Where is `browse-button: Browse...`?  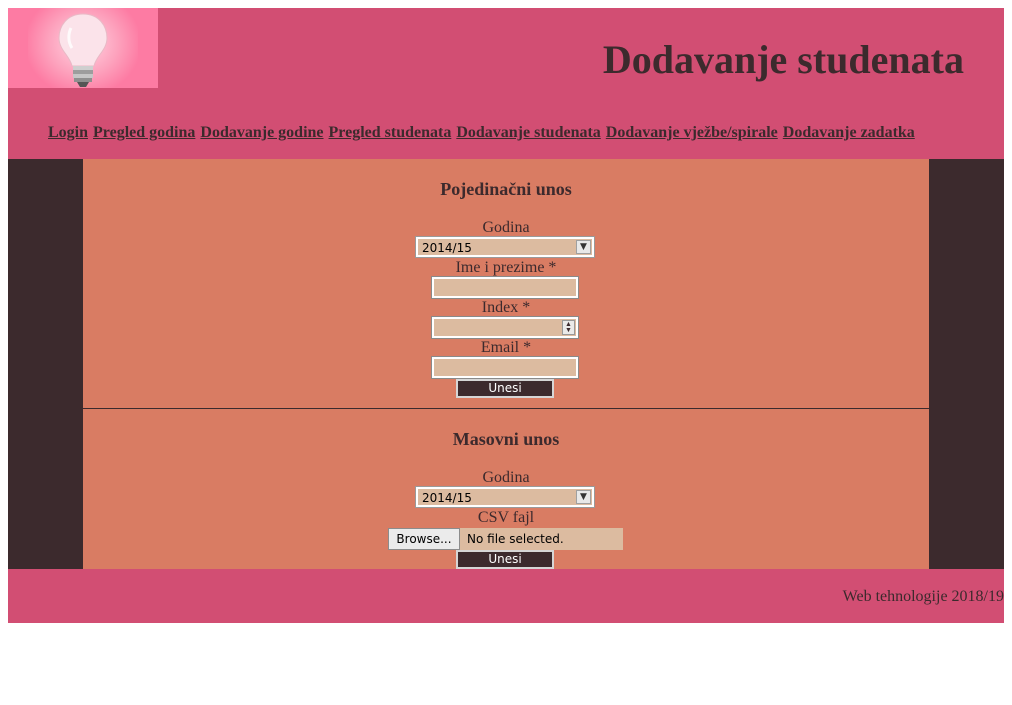 browse-button: Browse... is located at coordinates (424, 539).